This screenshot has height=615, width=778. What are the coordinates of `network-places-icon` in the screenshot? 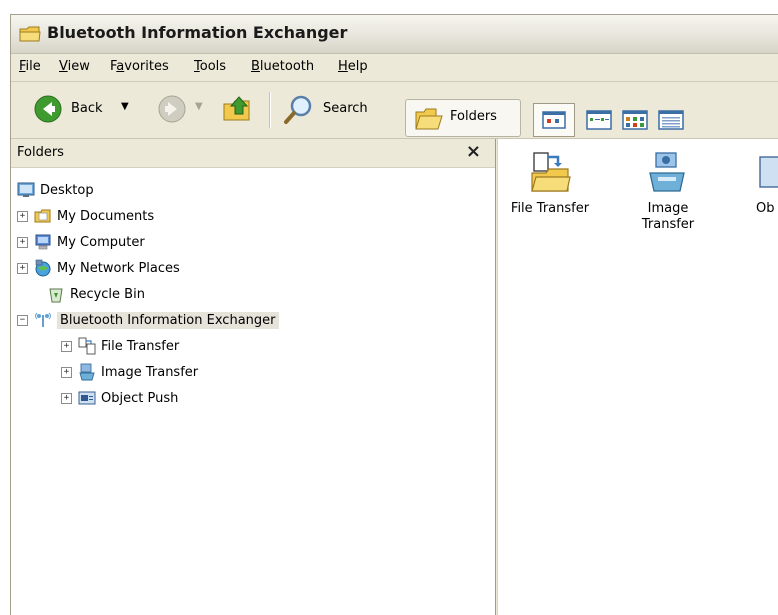 It's located at (43, 268).